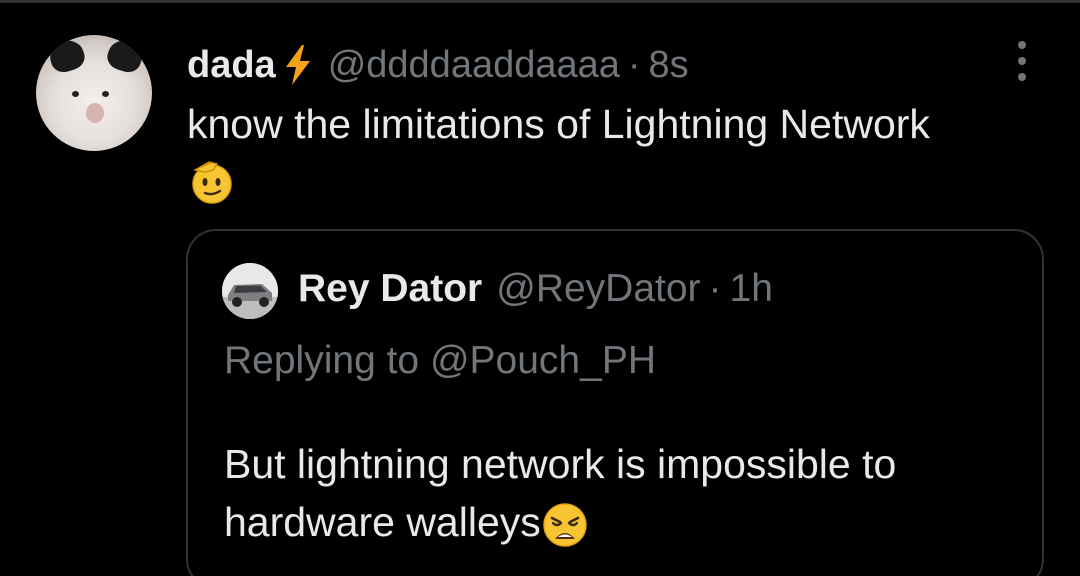  I want to click on replying-to: Replying to @Pouch_PH, so click(440, 361).